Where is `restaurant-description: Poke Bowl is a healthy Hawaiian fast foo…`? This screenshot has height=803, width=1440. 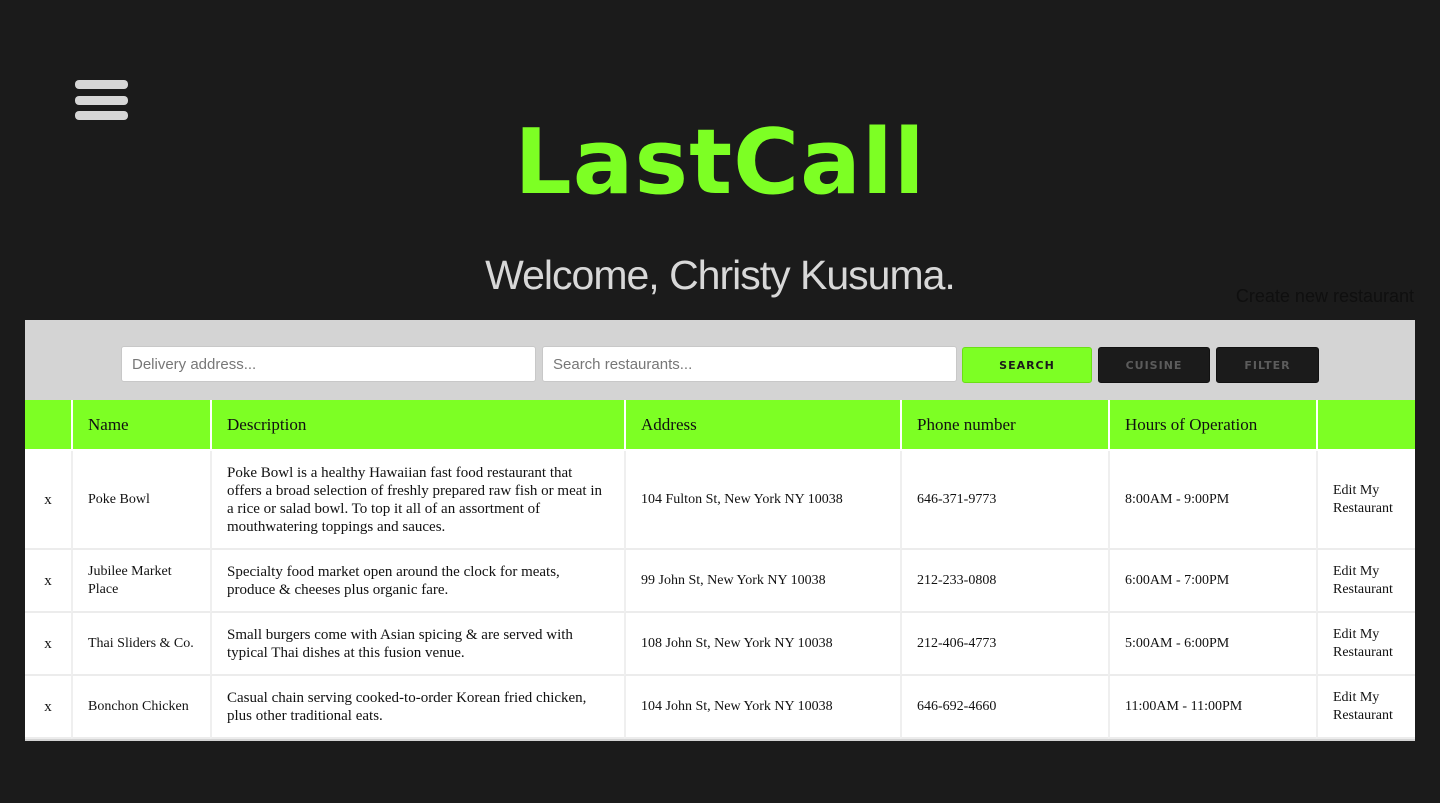 restaurant-description: Poke Bowl is a healthy Hawaiian fast foo… is located at coordinates (417, 500).